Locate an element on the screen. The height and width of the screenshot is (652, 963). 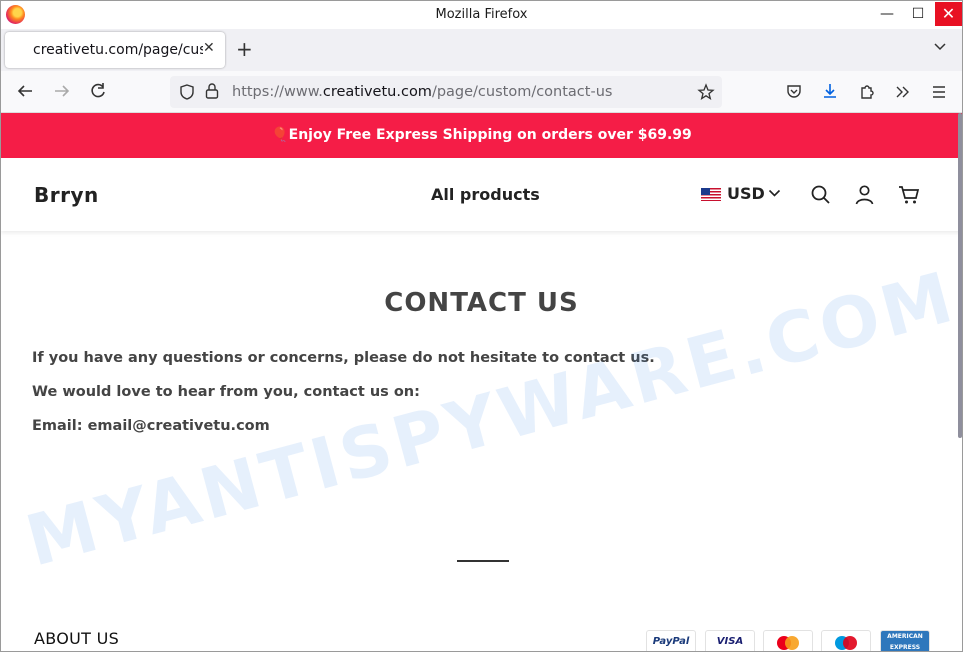
contact-email: Email: email@creativetu.com is located at coordinates (151, 426).